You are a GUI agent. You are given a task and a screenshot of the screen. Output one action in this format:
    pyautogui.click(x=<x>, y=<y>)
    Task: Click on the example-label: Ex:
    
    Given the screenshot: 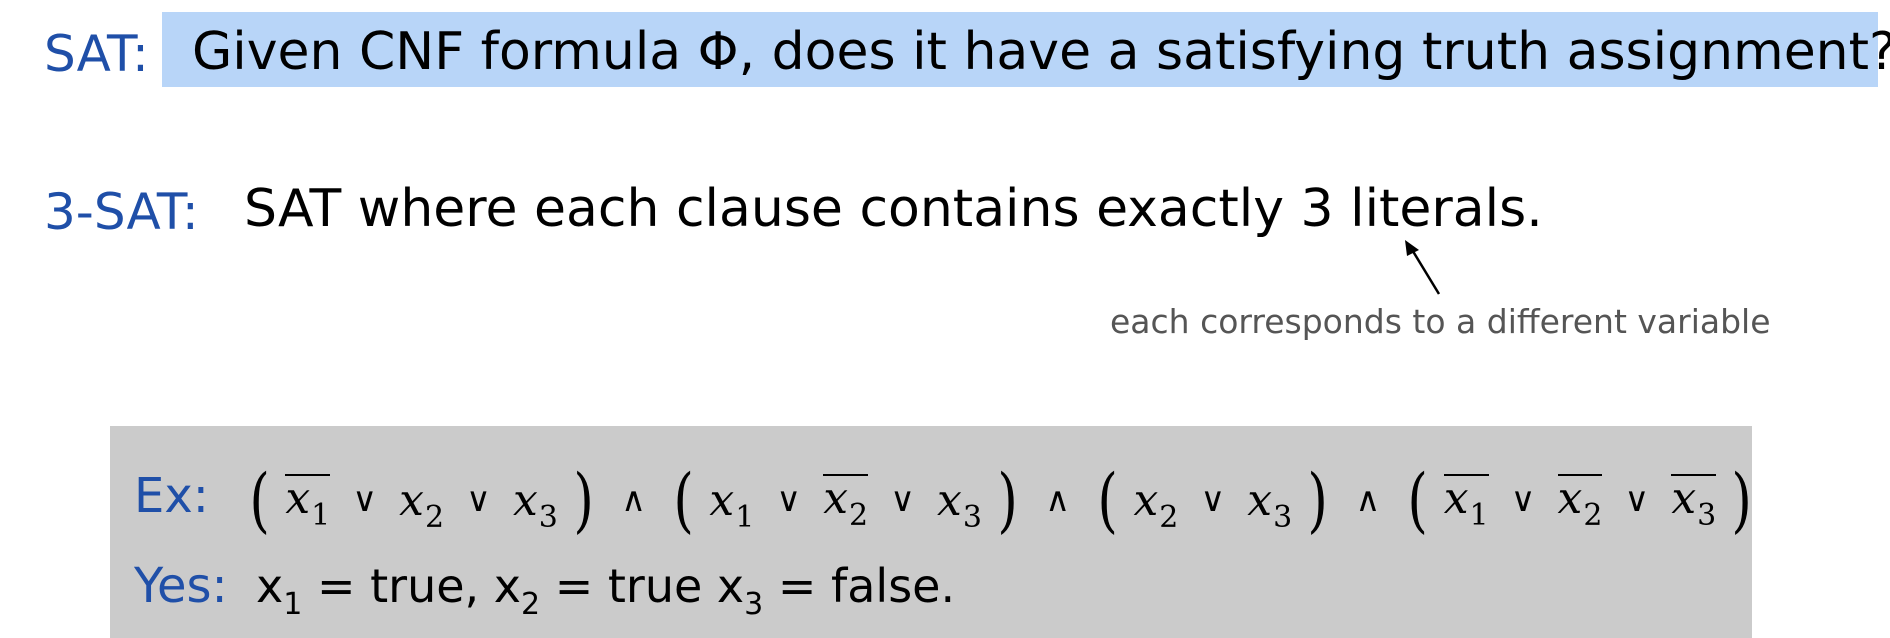 What is the action you would take?
    pyautogui.click(x=171, y=496)
    